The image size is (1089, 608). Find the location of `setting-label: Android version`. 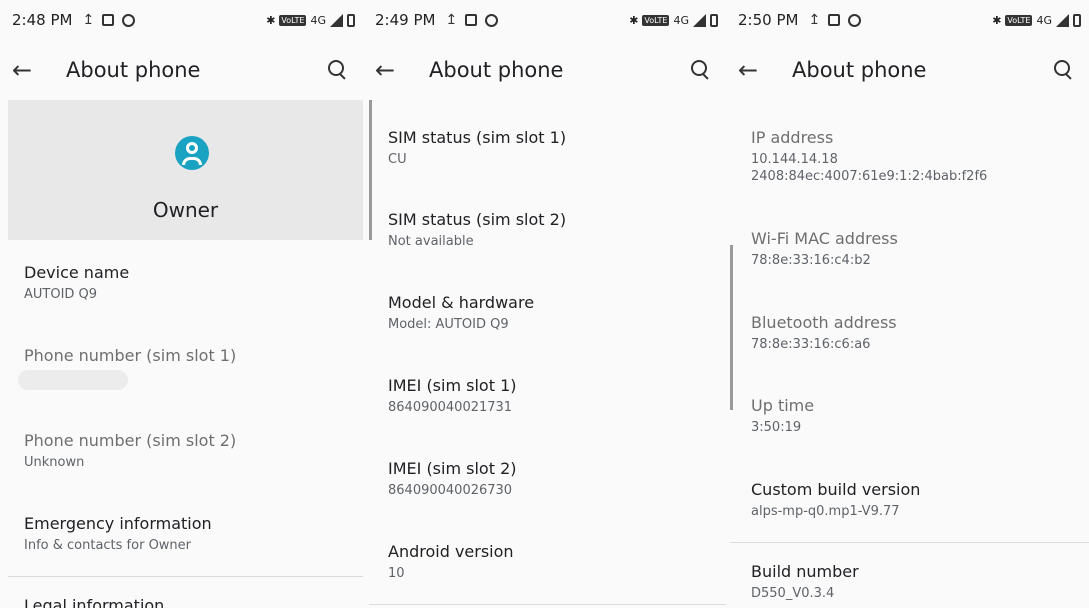

setting-label: Android version is located at coordinates (451, 551).